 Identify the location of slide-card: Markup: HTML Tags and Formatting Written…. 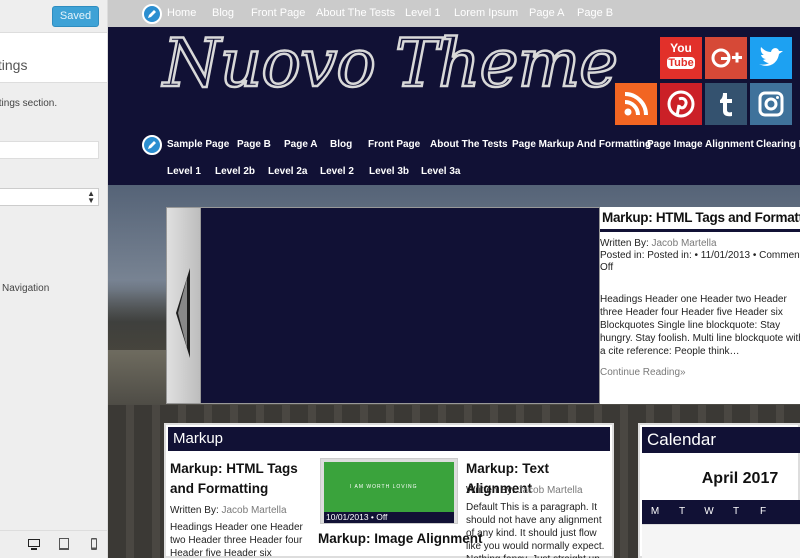
(700, 305).